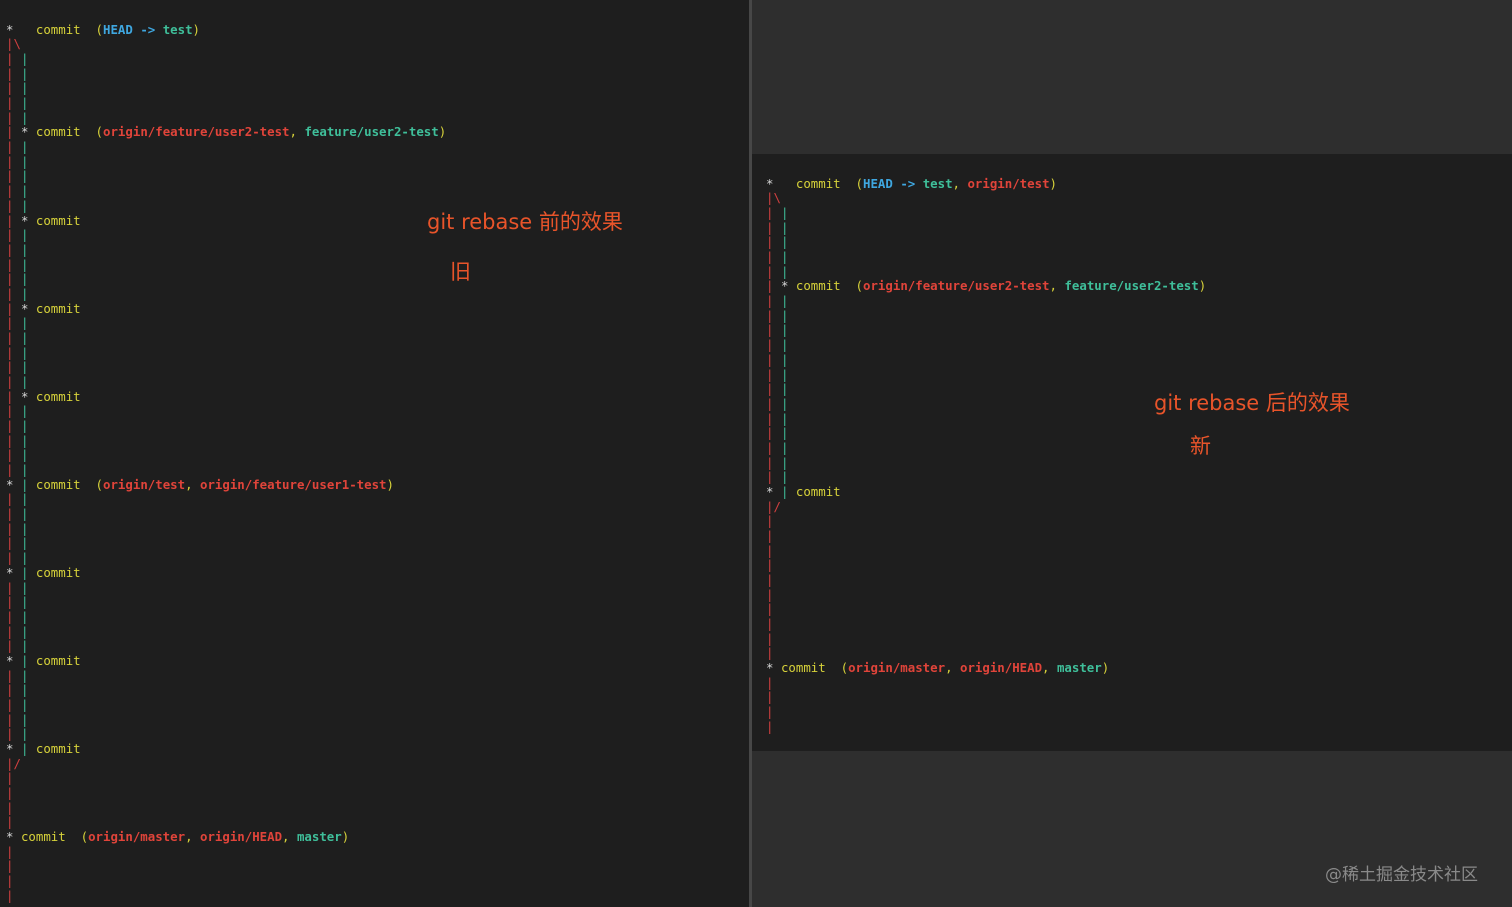 This screenshot has width=1512, height=907. What do you see at coordinates (796, 580) in the screenshot?
I see `message-line: |` at bounding box center [796, 580].